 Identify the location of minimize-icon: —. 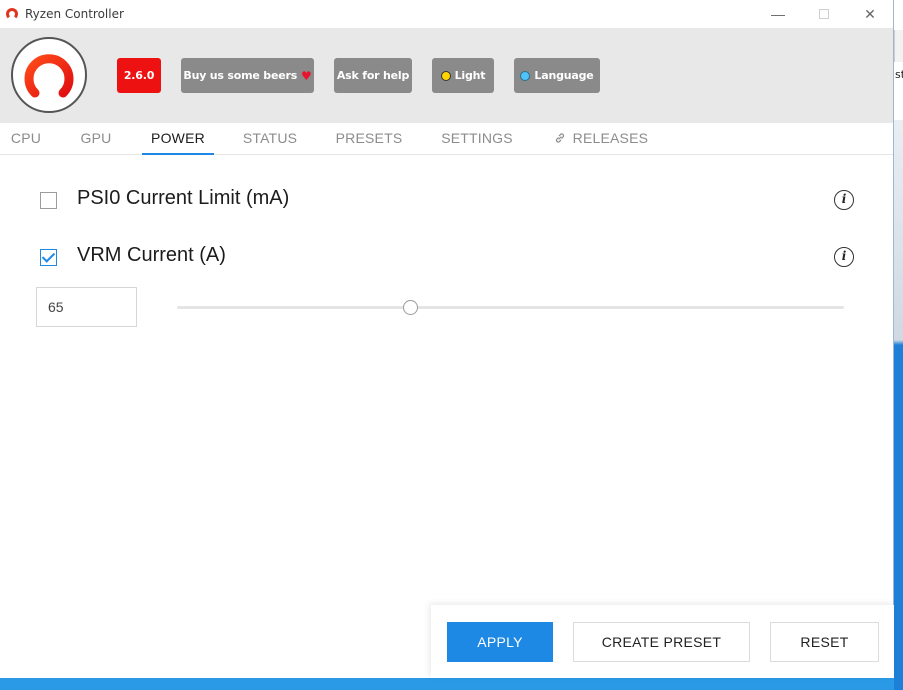
(778, 14).